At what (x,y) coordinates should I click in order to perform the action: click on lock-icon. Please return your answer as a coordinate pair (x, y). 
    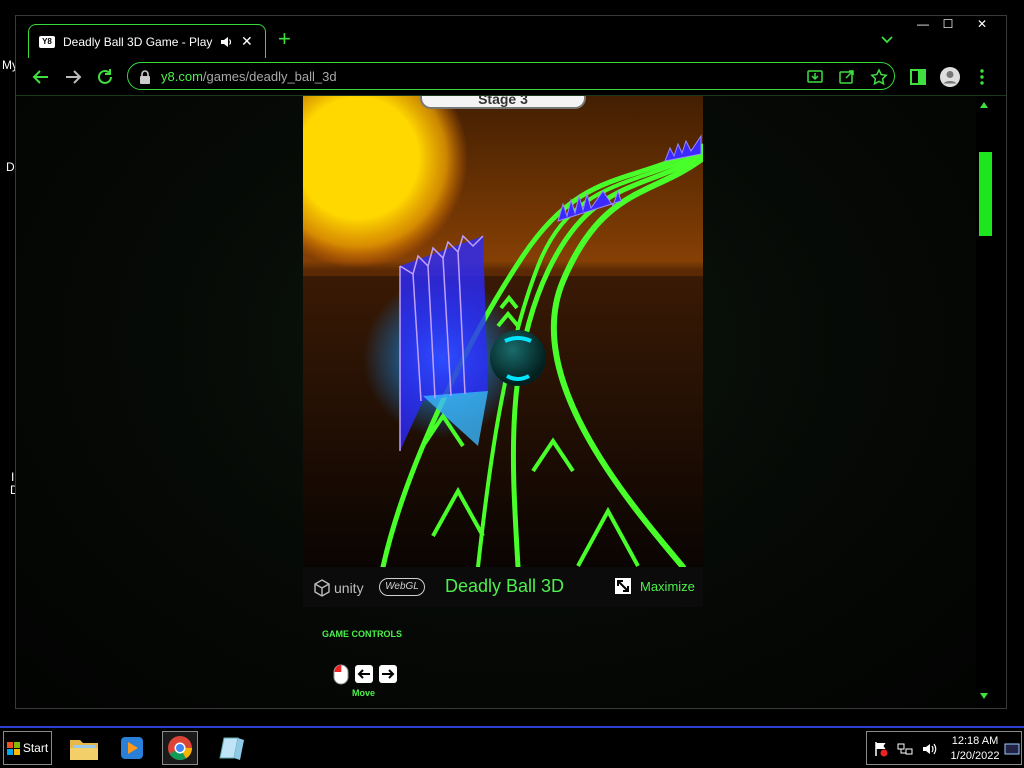
    Looking at the image, I should click on (145, 77).